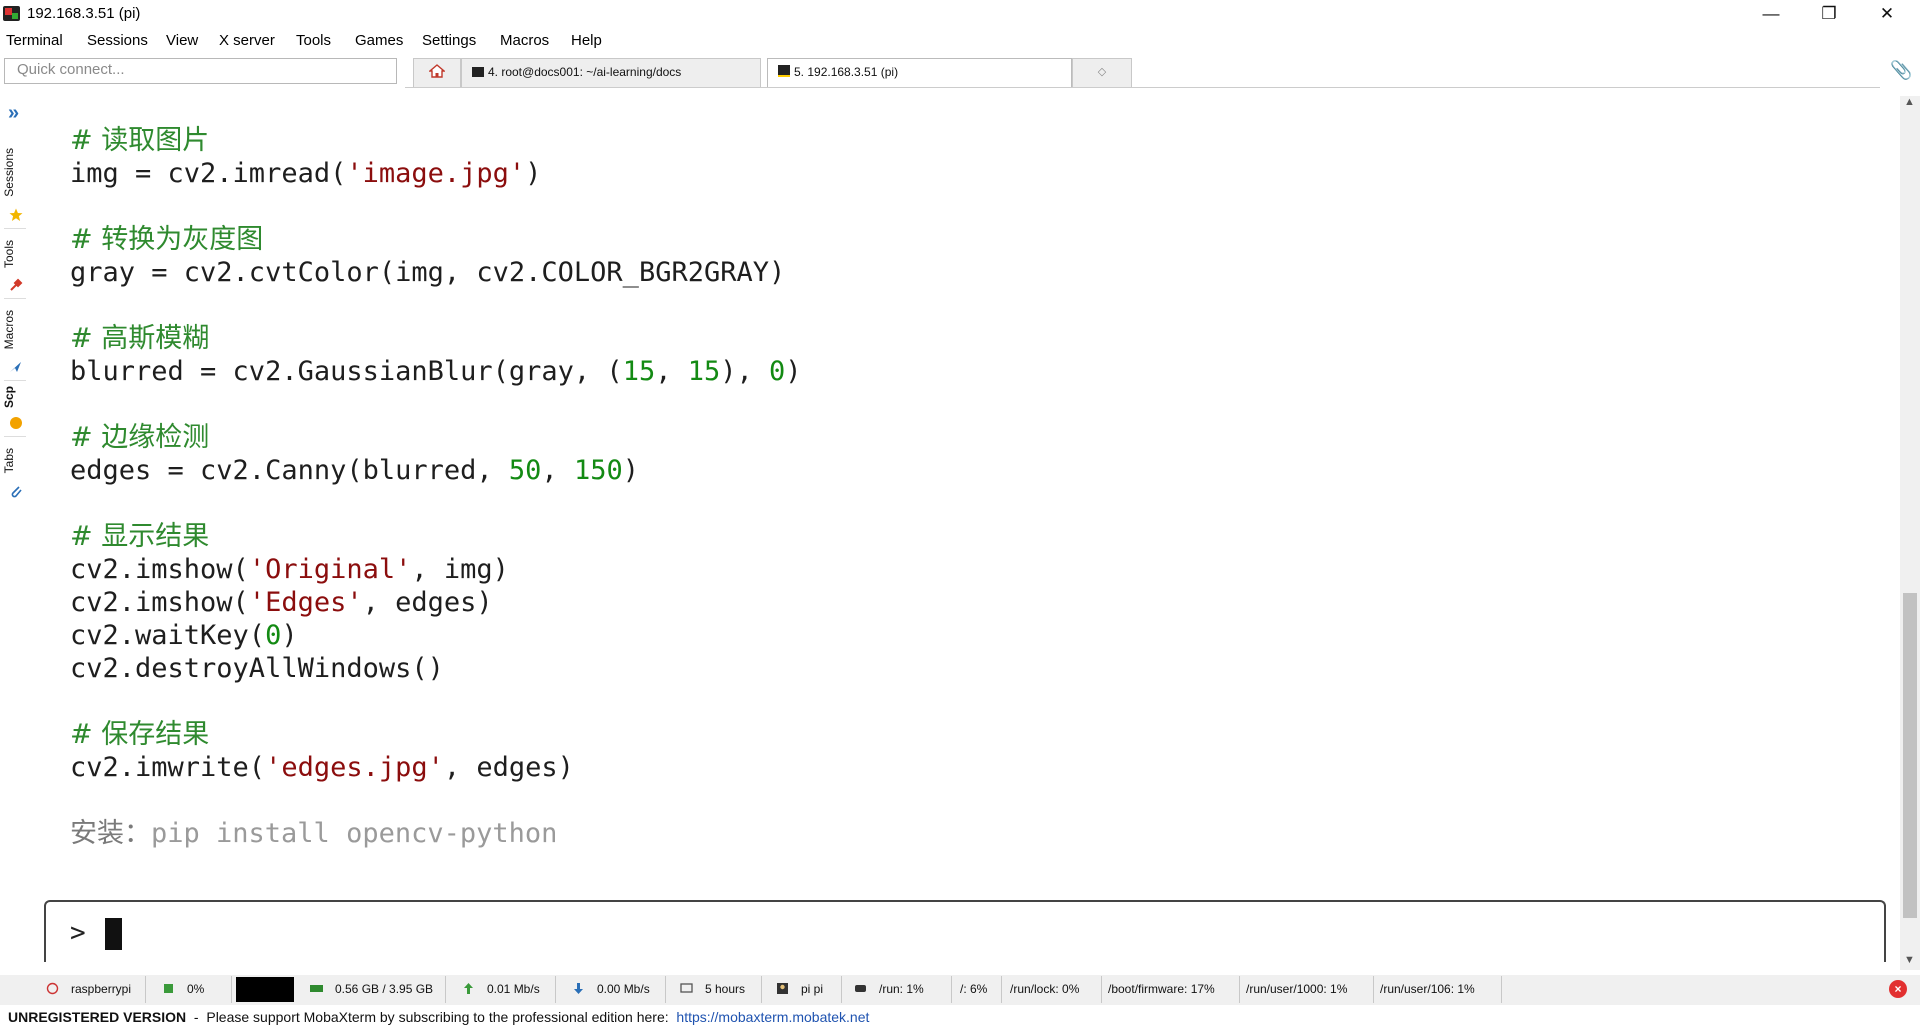 The height and width of the screenshot is (1030, 1920). I want to click on code-line: img = cv2.imread('image.jpg'), so click(306, 173).